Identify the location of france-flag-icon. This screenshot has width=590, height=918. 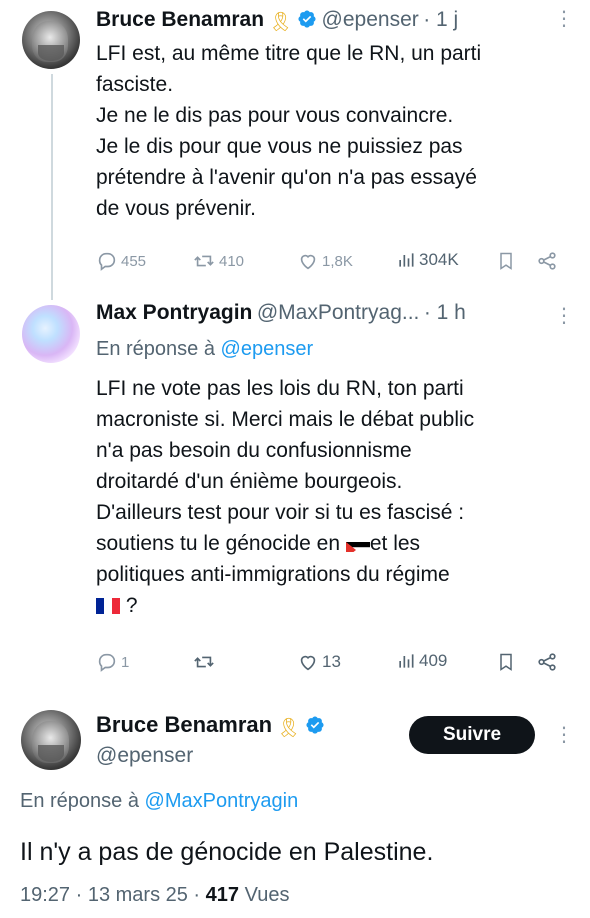
(108, 603).